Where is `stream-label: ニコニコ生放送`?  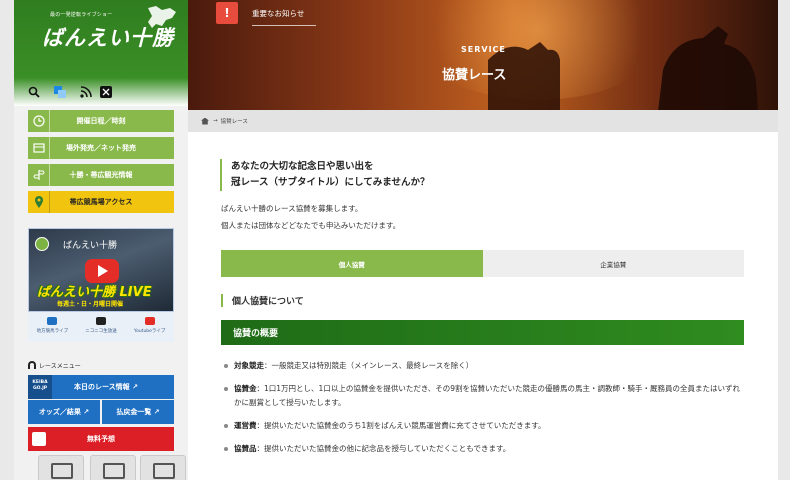
stream-label: ニコニコ生放送 is located at coordinates (101, 331).